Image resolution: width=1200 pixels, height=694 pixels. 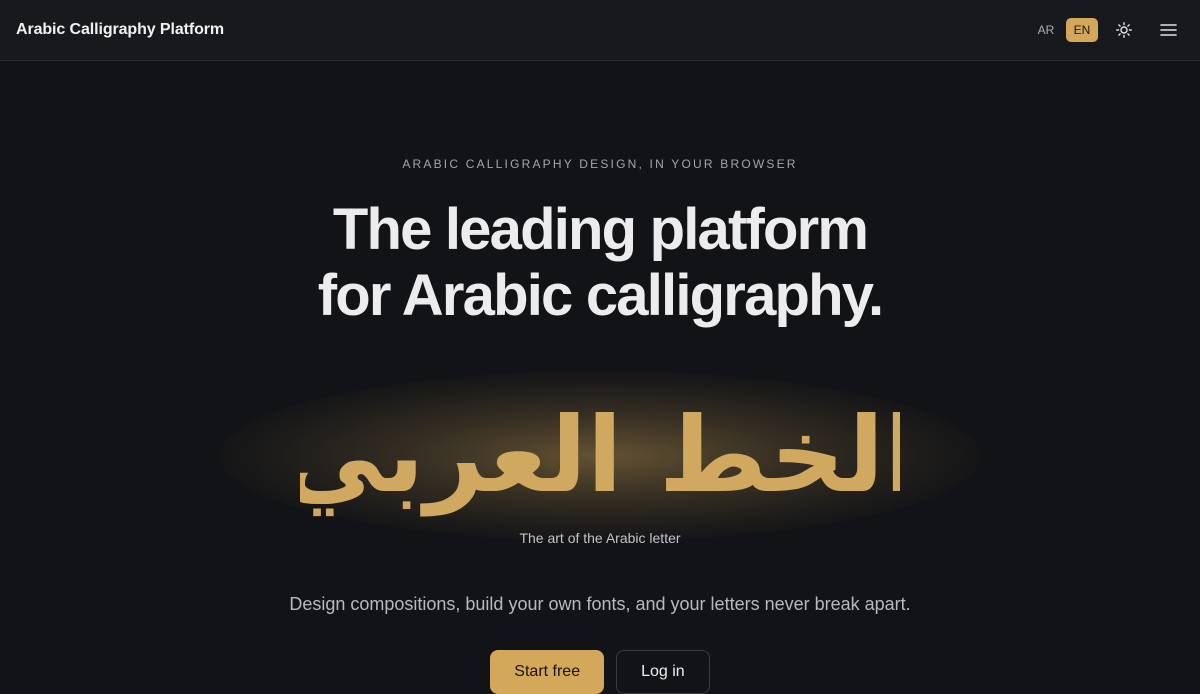 What do you see at coordinates (663, 672) in the screenshot?
I see `login-button: Log in` at bounding box center [663, 672].